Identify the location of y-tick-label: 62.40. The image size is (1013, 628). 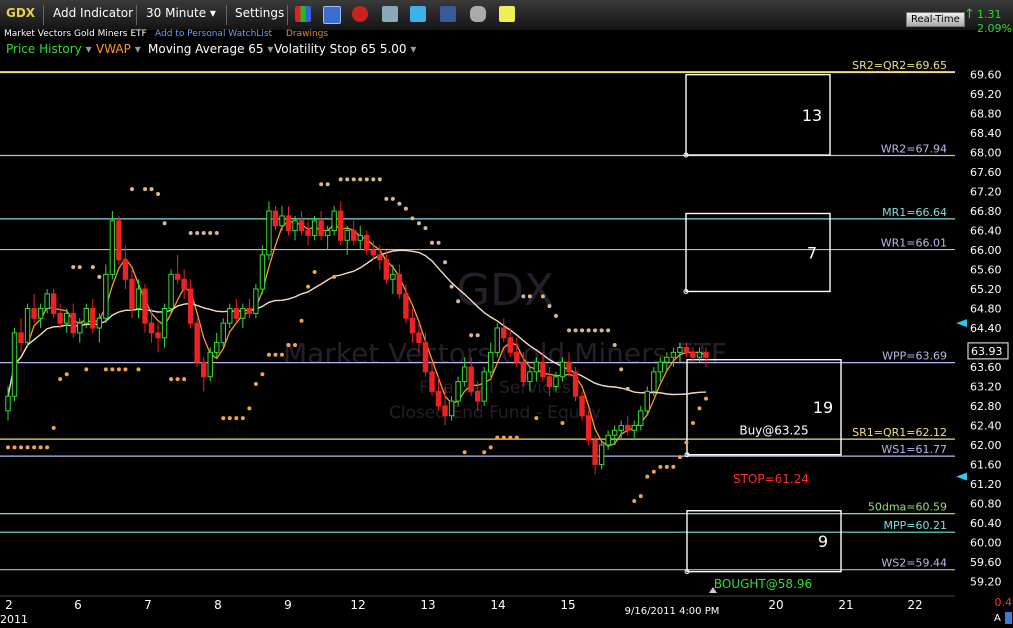
(986, 425).